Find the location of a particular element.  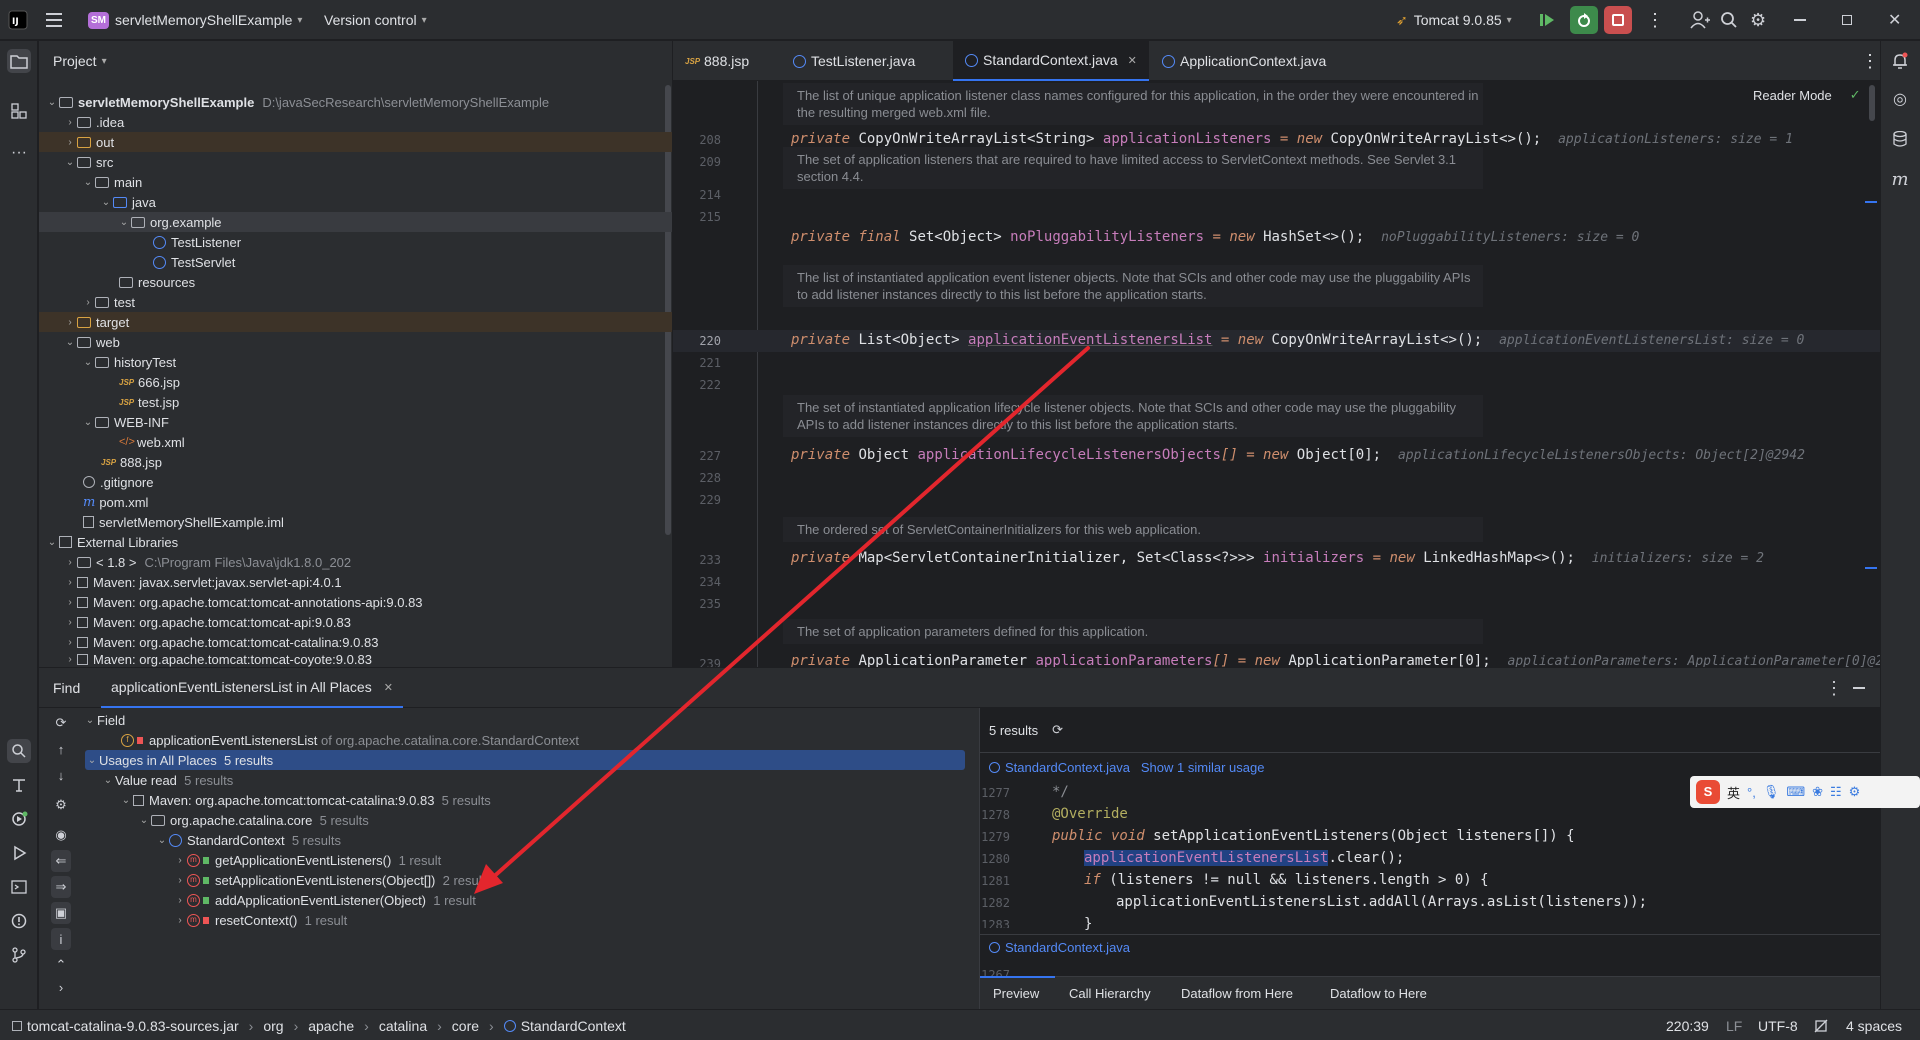

tab-preview: Preview is located at coordinates (1016, 993).